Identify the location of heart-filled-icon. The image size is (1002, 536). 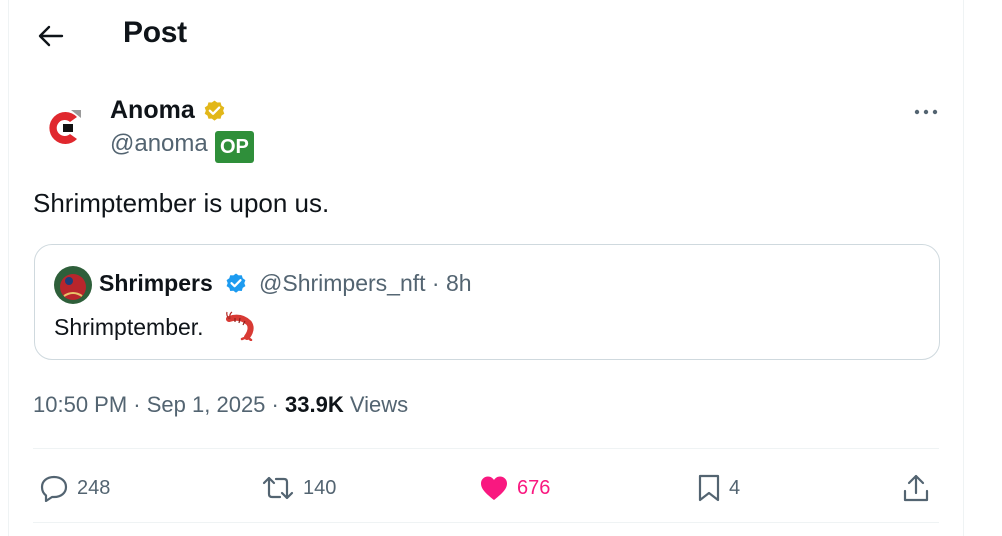
(494, 488).